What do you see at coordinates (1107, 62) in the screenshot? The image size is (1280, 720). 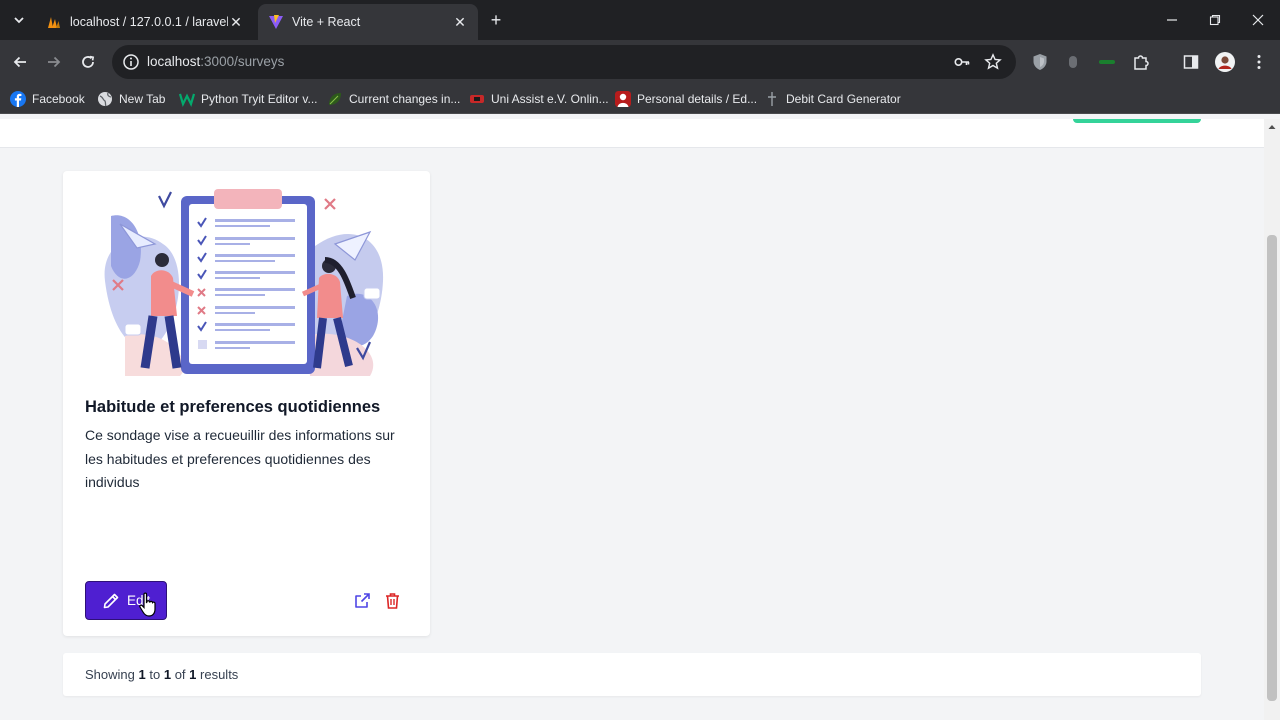 I see `green-extension-icon` at bounding box center [1107, 62].